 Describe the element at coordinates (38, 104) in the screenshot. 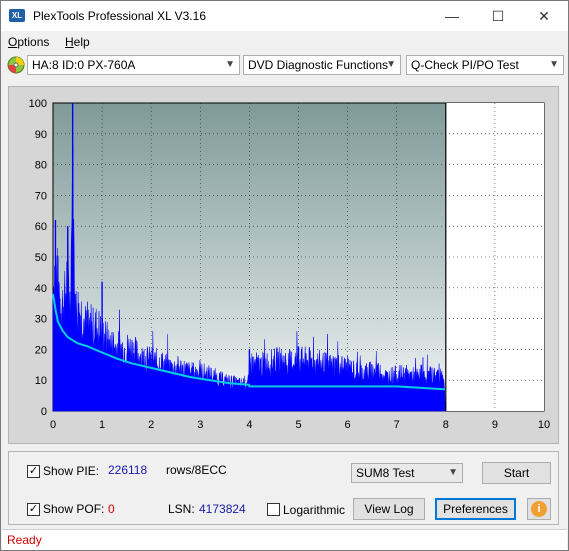

I see `y-tick-label: 100` at that location.